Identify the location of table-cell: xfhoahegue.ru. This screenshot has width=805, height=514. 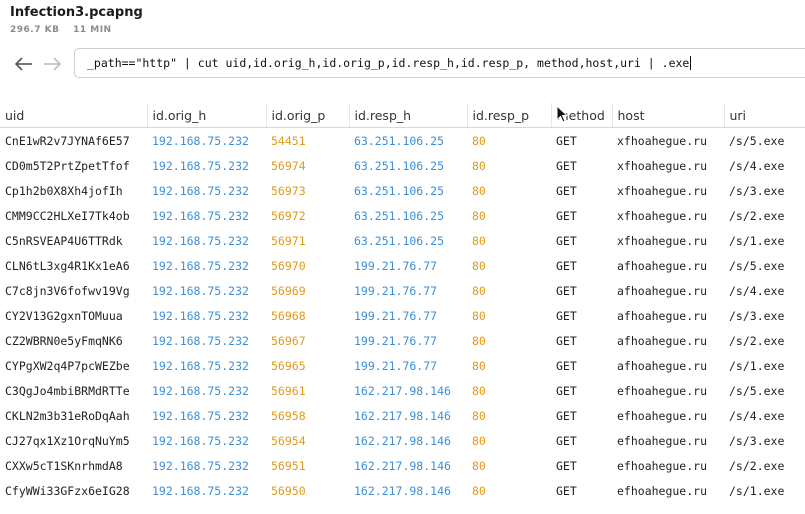
(662, 240).